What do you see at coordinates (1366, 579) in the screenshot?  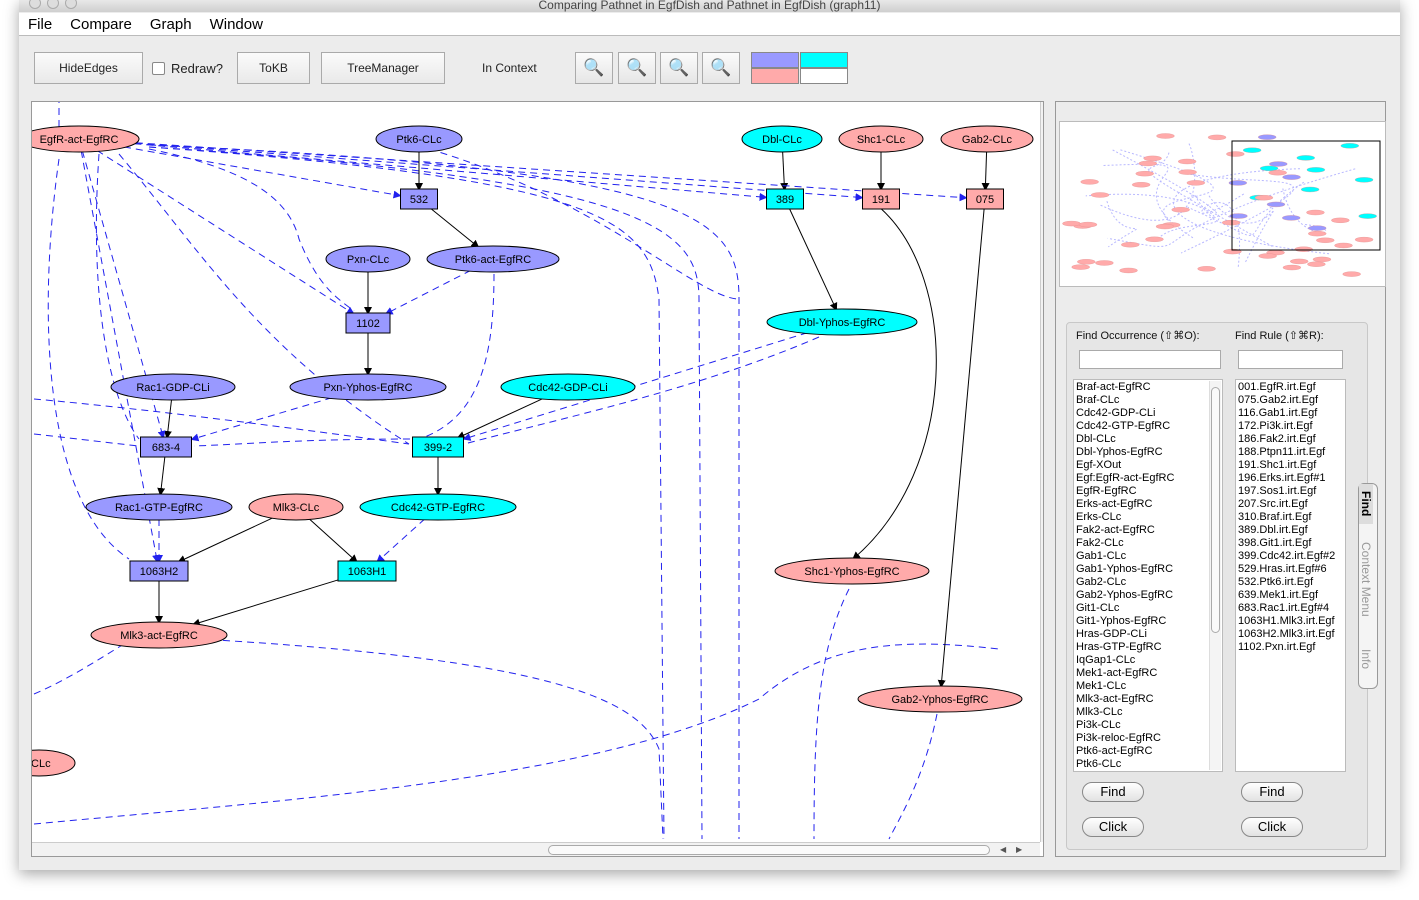 I see `tab-context-menu: Context Menu` at bounding box center [1366, 579].